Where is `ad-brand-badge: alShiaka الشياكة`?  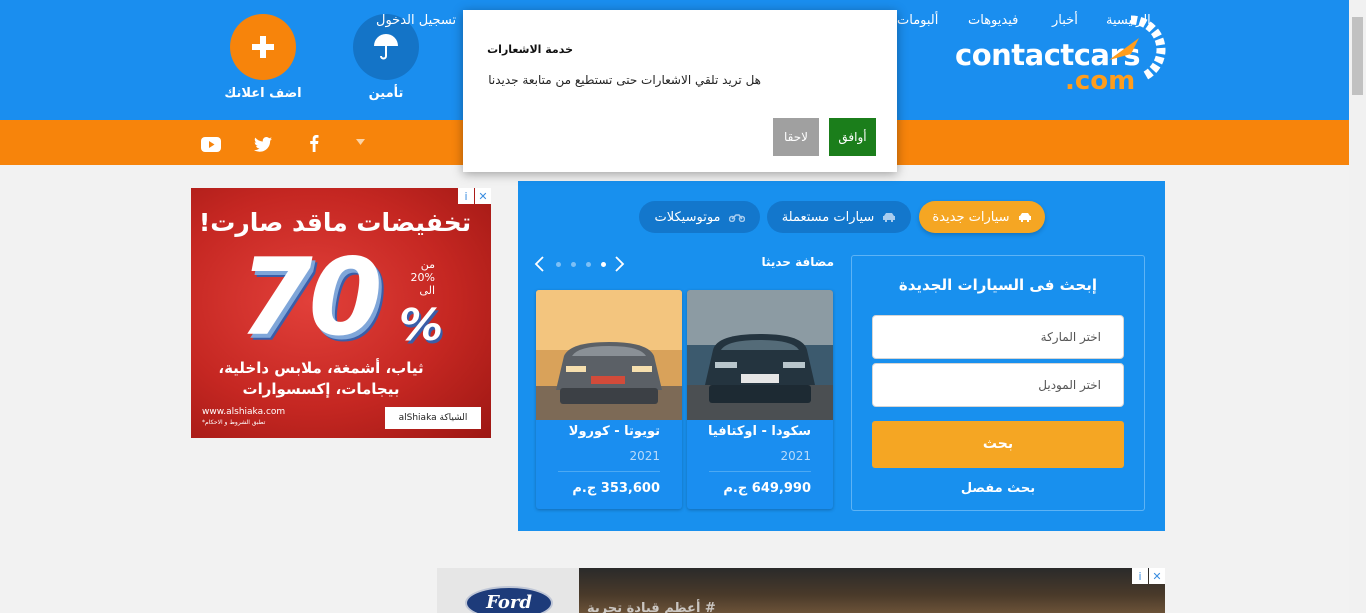 ad-brand-badge: alShiaka الشياكة is located at coordinates (433, 418).